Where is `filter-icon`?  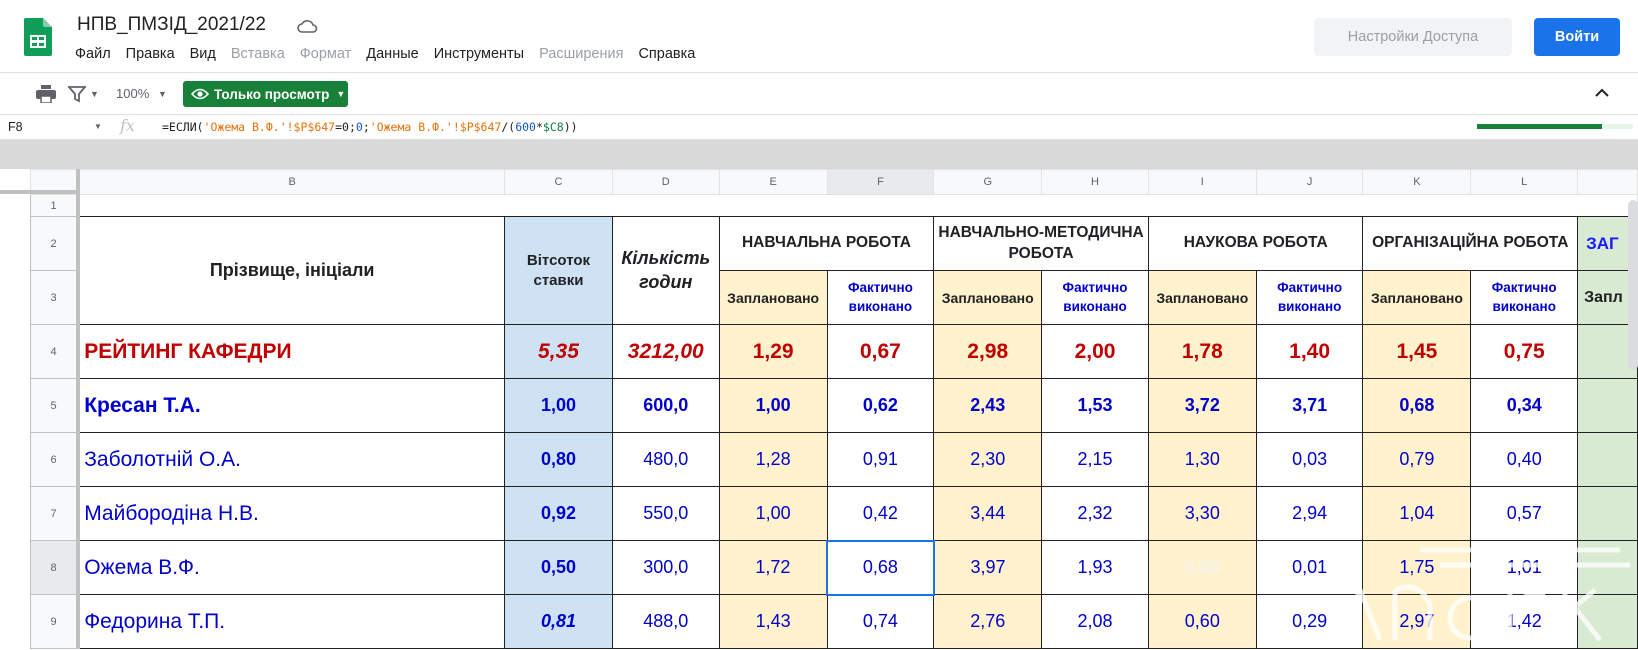 filter-icon is located at coordinates (77, 94).